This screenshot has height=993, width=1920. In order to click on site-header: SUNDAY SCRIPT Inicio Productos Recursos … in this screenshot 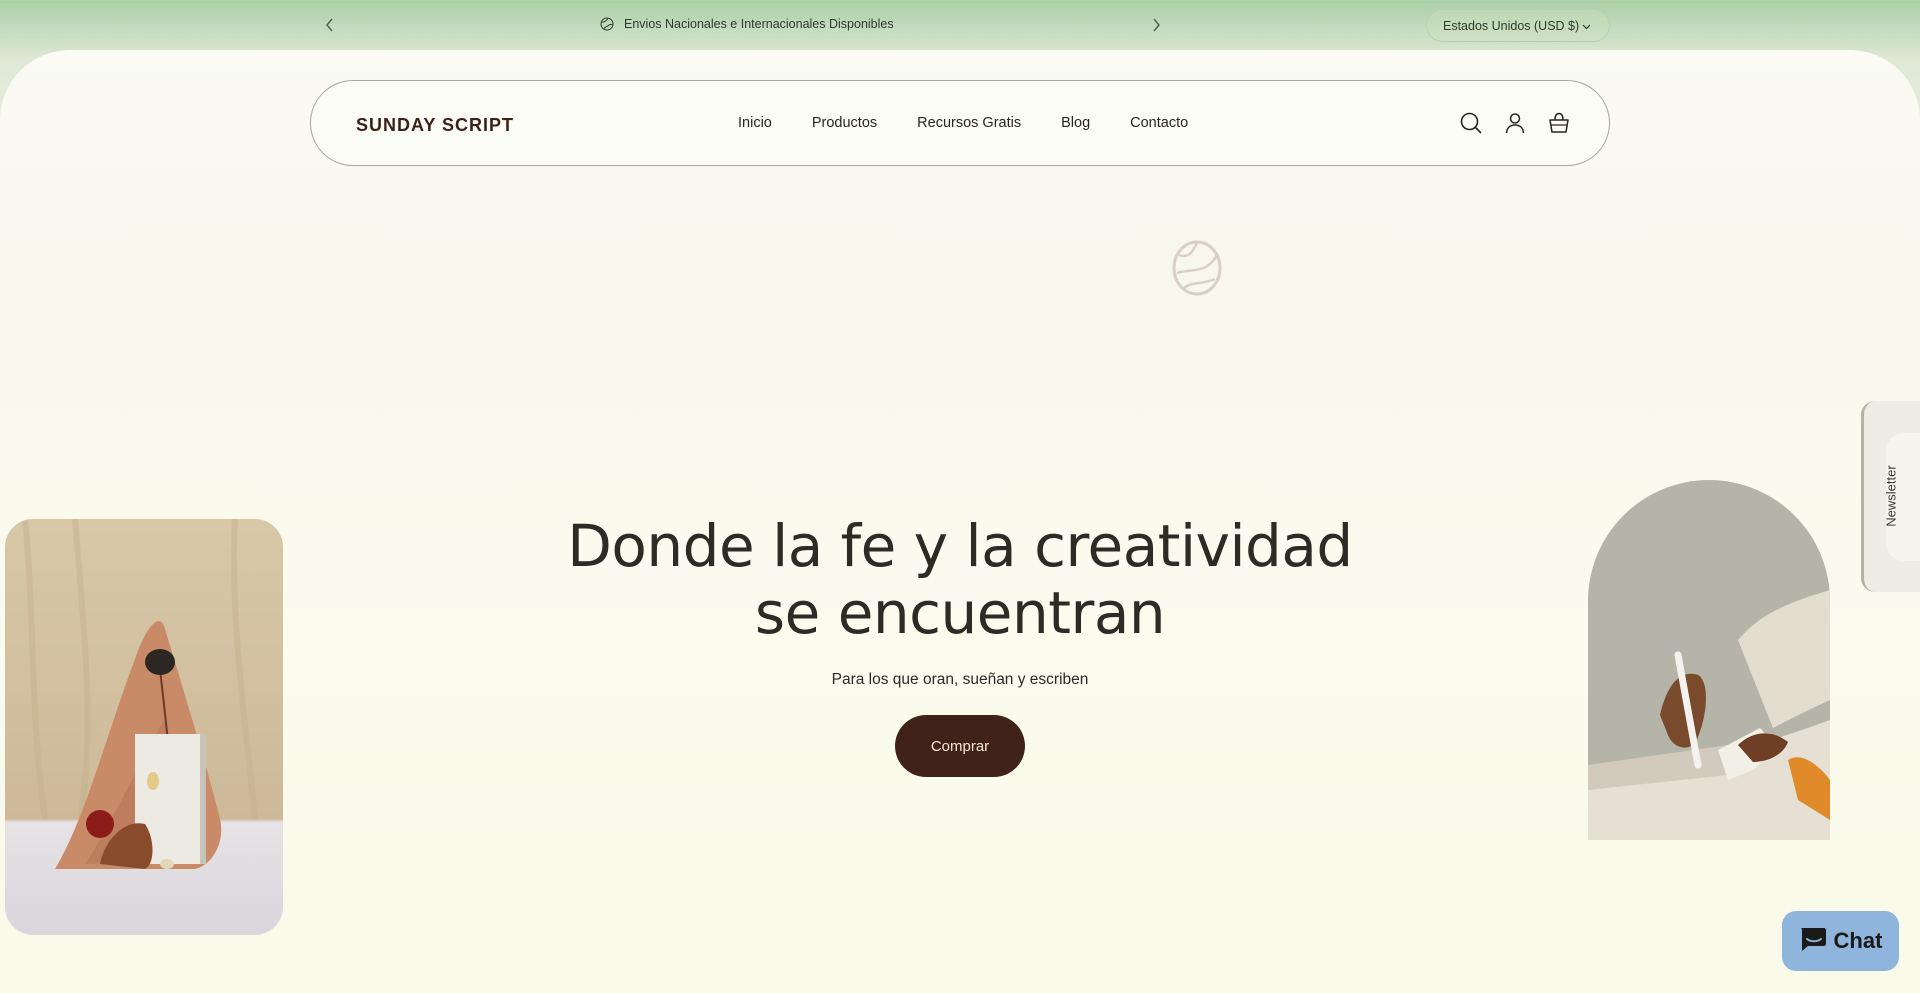, I will do `click(960, 123)`.